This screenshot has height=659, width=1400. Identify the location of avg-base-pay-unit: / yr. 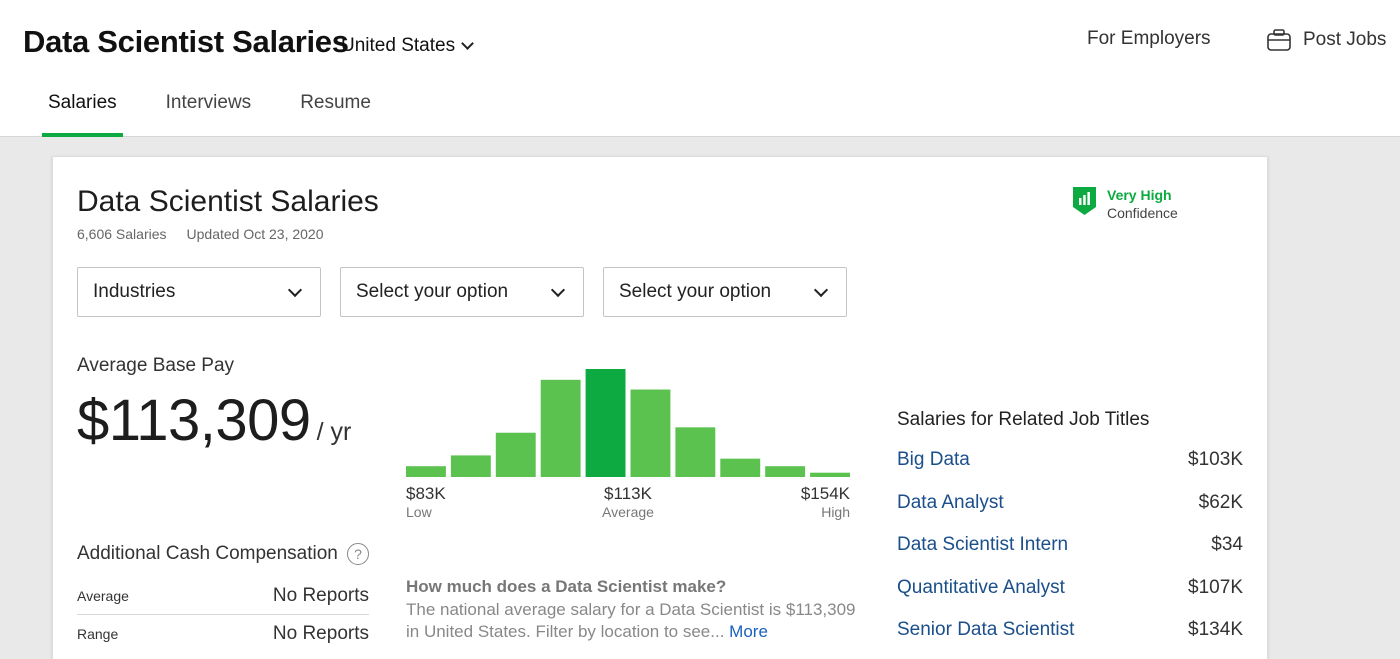
(334, 432).